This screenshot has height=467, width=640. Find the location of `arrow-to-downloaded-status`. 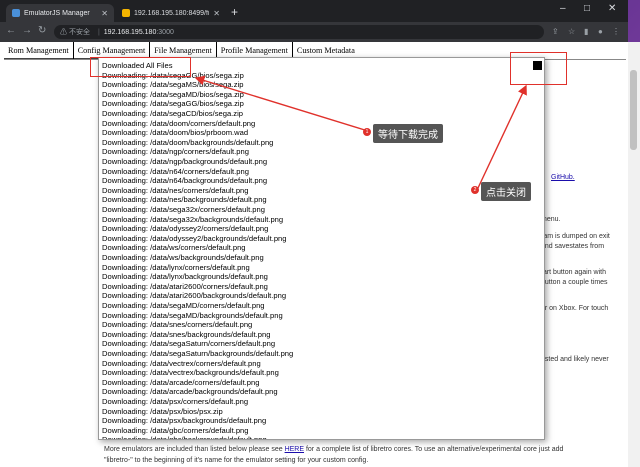

arrow-to-downloaded-status is located at coordinates (281, 103).